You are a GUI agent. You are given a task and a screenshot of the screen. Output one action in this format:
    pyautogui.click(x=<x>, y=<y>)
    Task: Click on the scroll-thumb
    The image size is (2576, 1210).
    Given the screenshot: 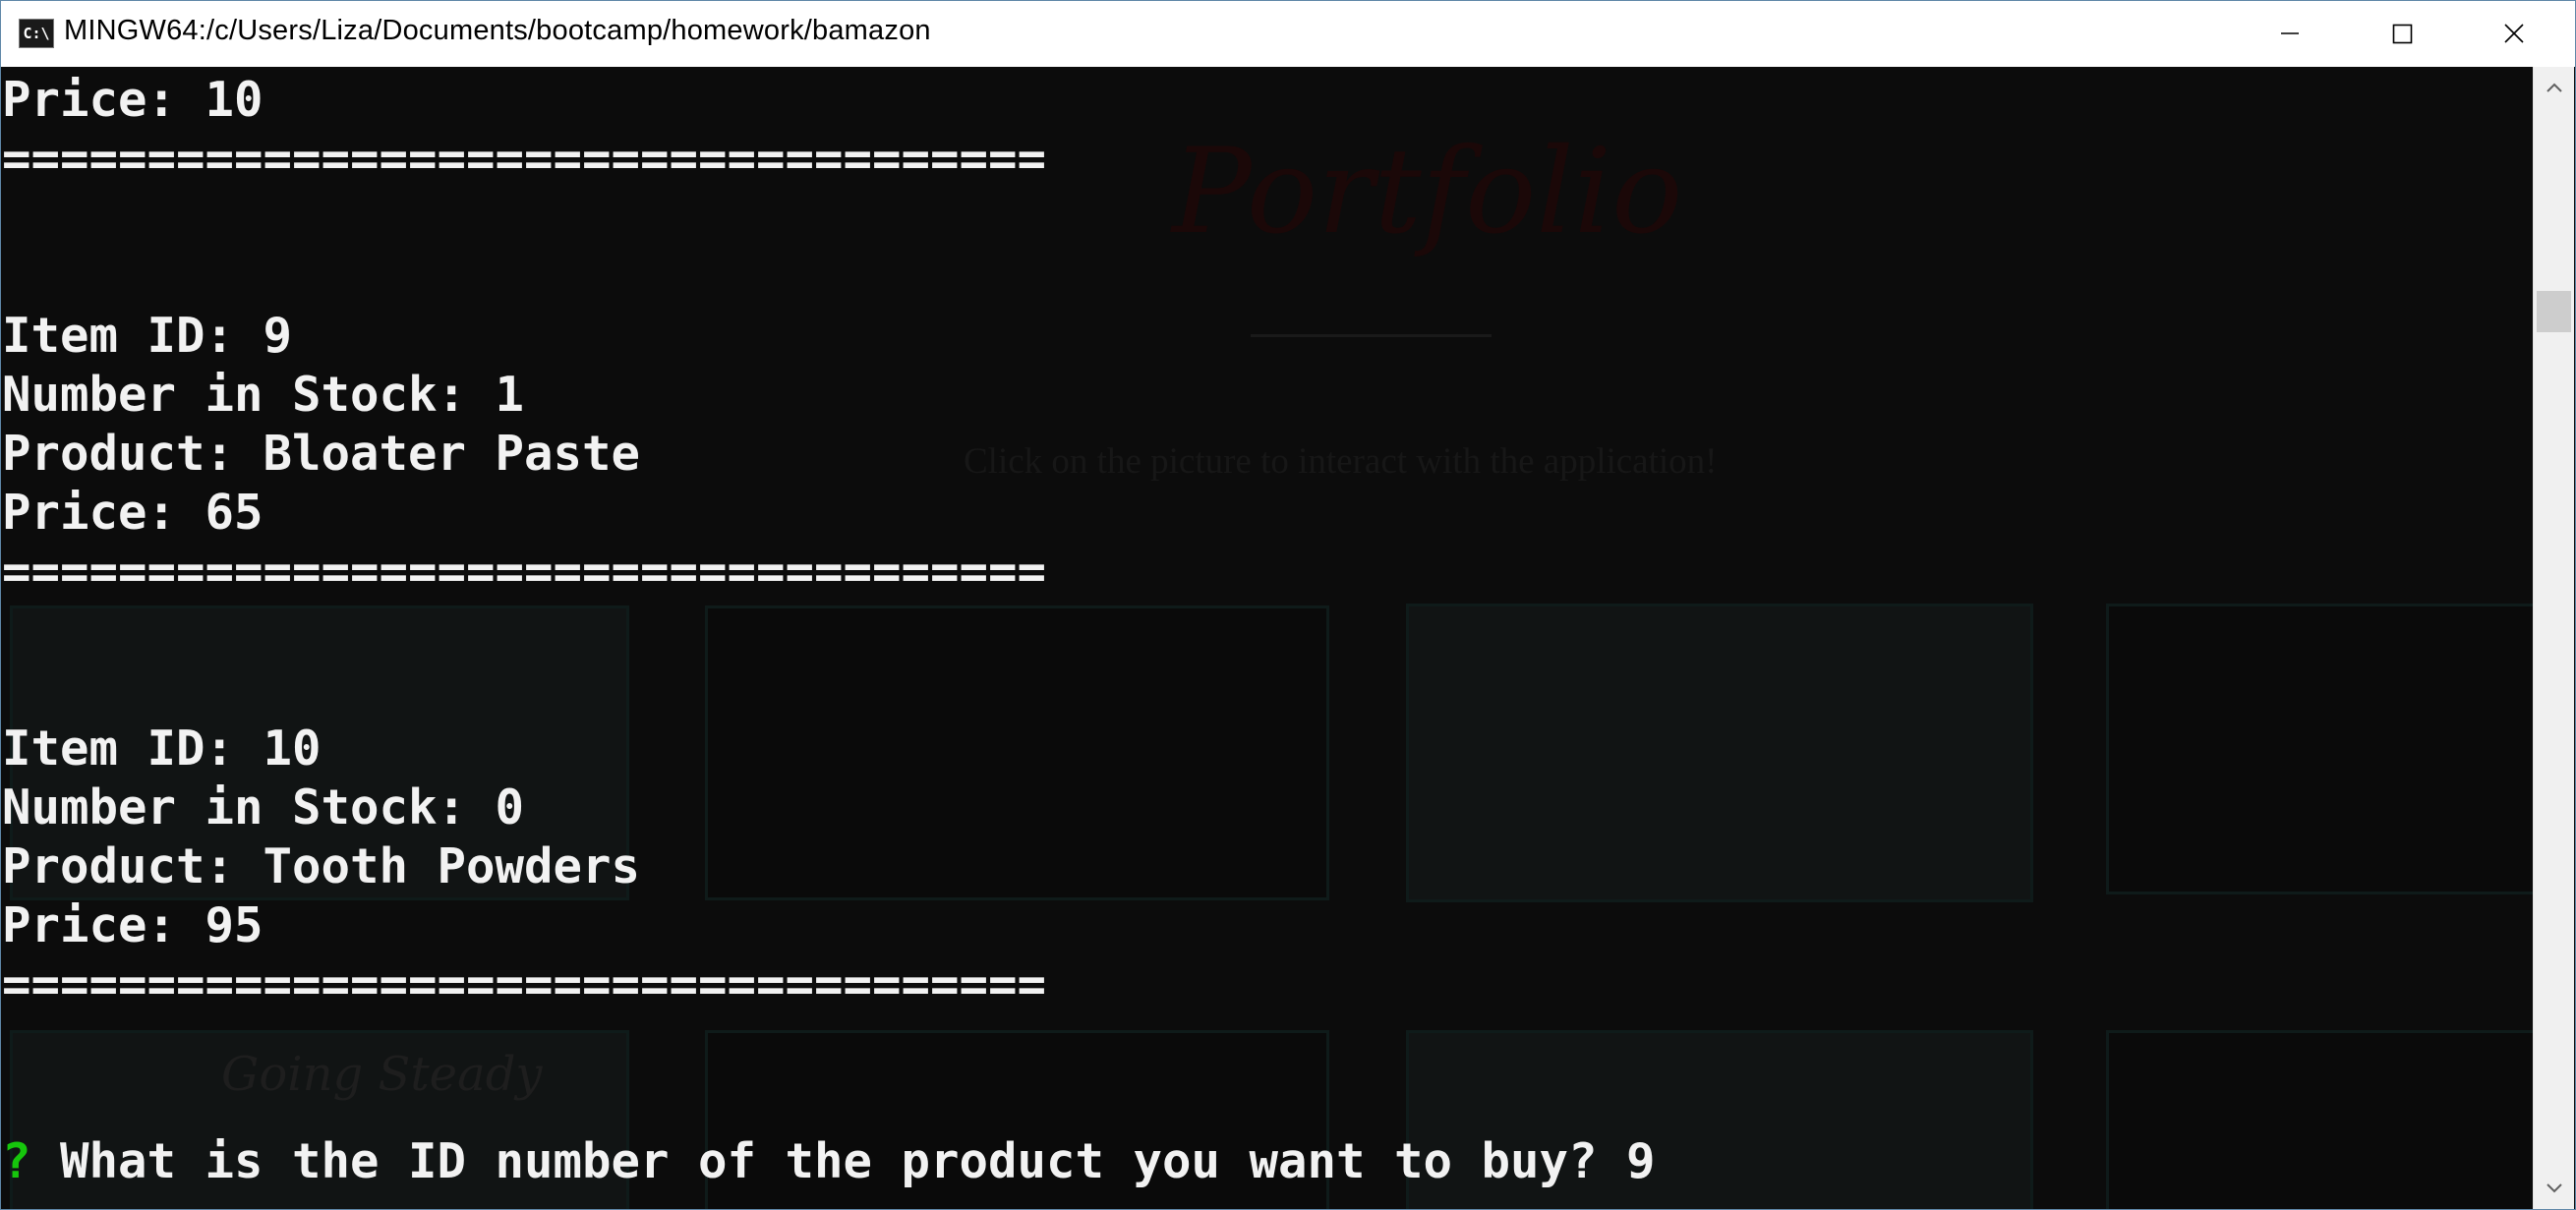 What is the action you would take?
    pyautogui.click(x=2554, y=311)
    